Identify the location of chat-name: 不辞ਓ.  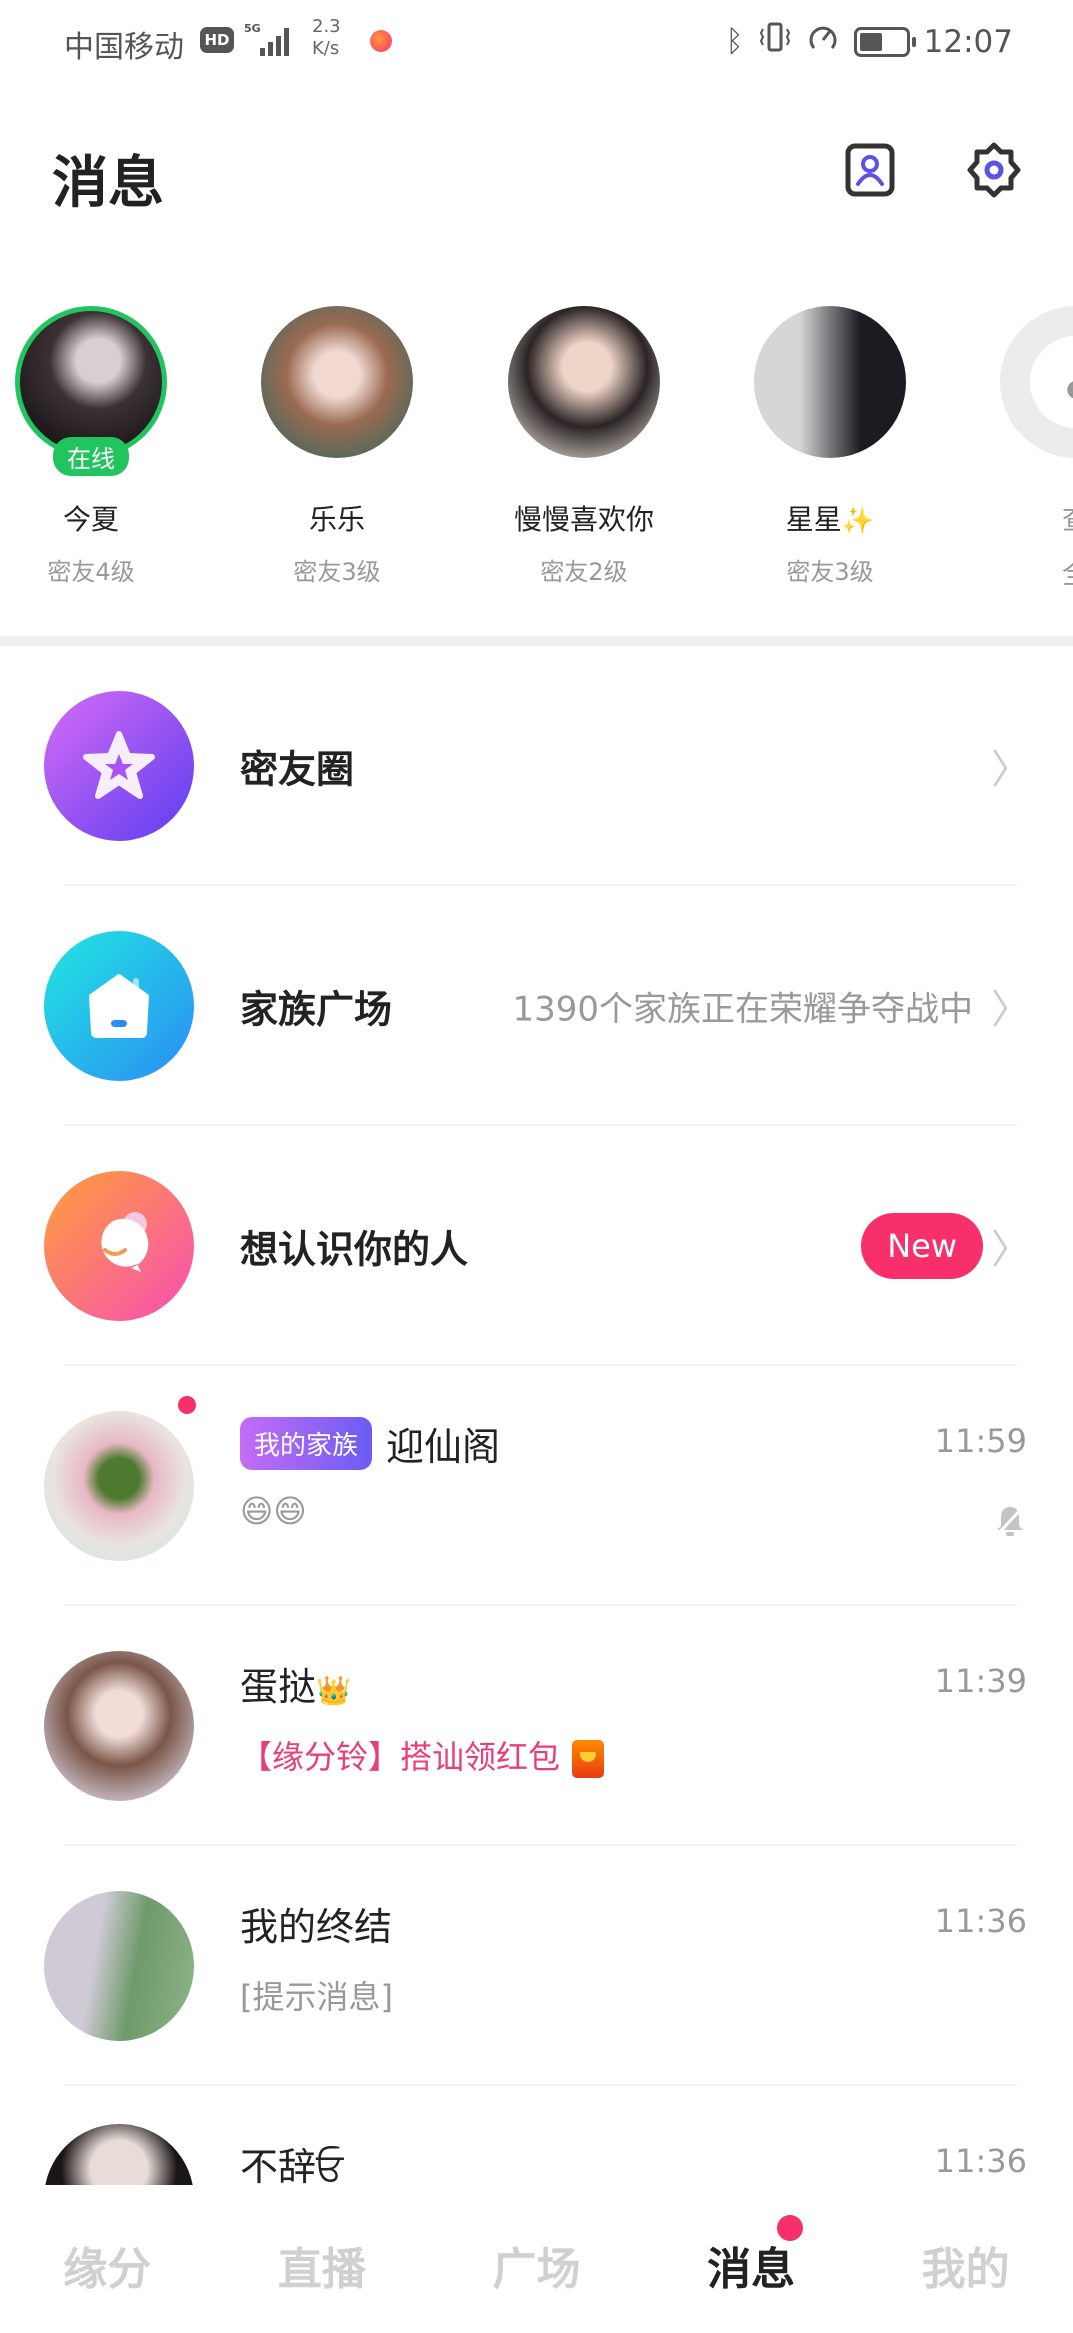
(292, 2165).